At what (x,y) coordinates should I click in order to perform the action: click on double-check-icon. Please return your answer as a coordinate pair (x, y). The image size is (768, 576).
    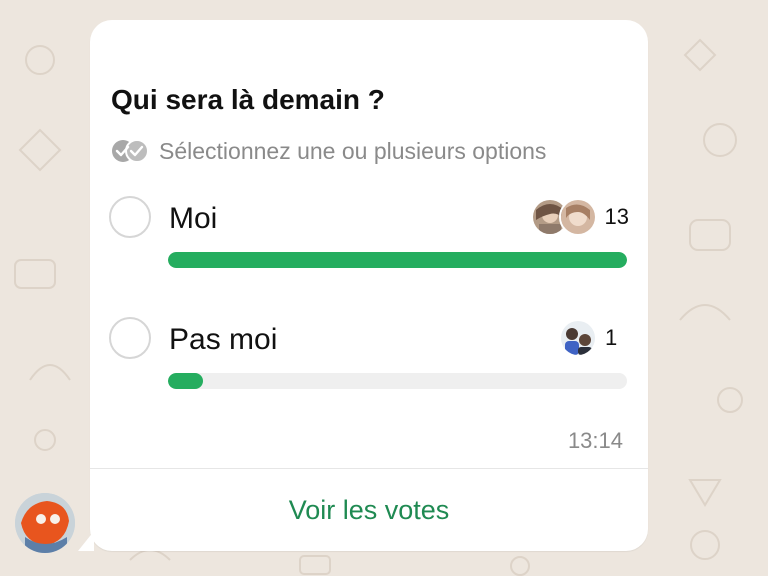
    Looking at the image, I should click on (131, 151).